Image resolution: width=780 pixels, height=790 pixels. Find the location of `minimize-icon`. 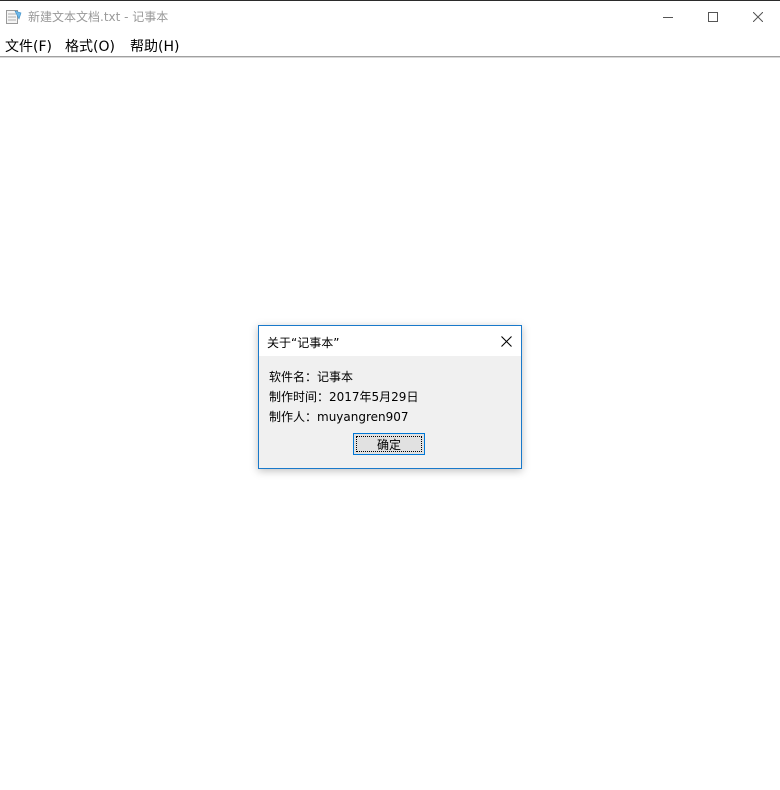

minimize-icon is located at coordinates (668, 16).